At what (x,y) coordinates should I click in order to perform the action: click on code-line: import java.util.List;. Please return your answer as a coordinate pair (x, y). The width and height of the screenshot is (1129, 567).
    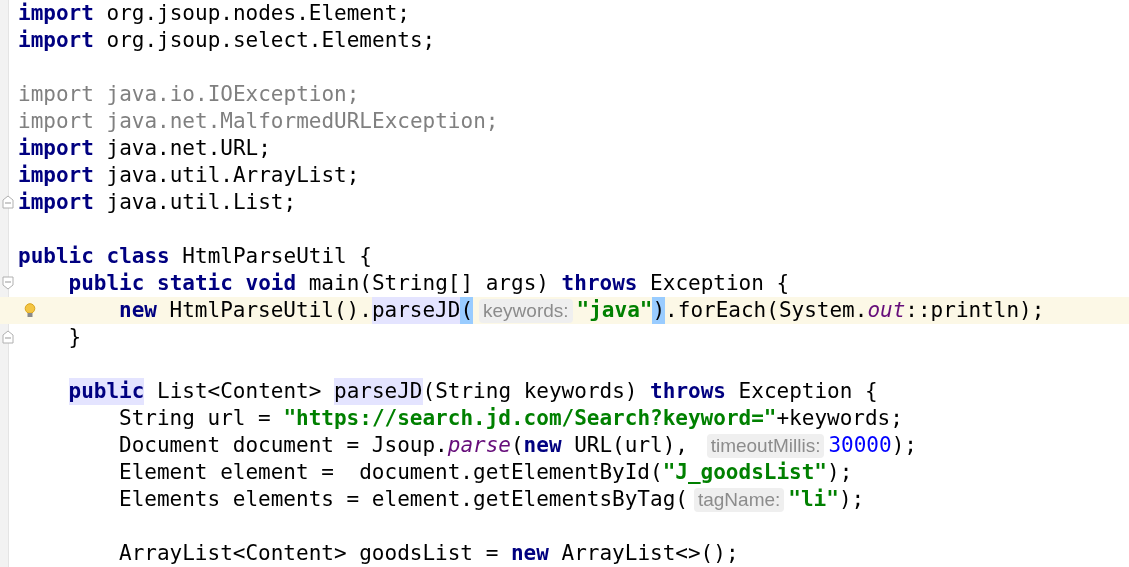
    Looking at the image, I should click on (157, 202).